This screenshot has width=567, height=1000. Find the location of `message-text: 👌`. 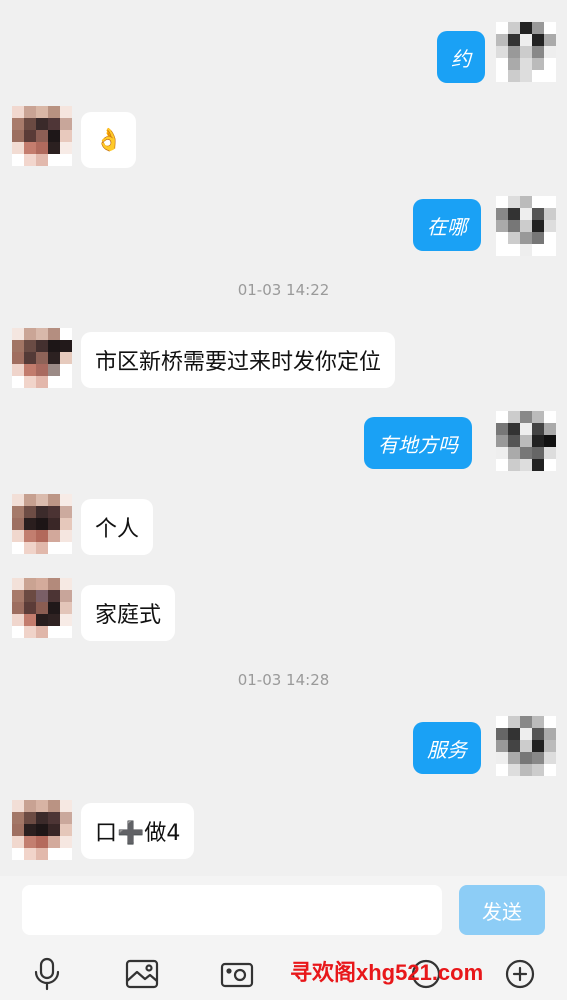

message-text: 👌 is located at coordinates (109, 140).